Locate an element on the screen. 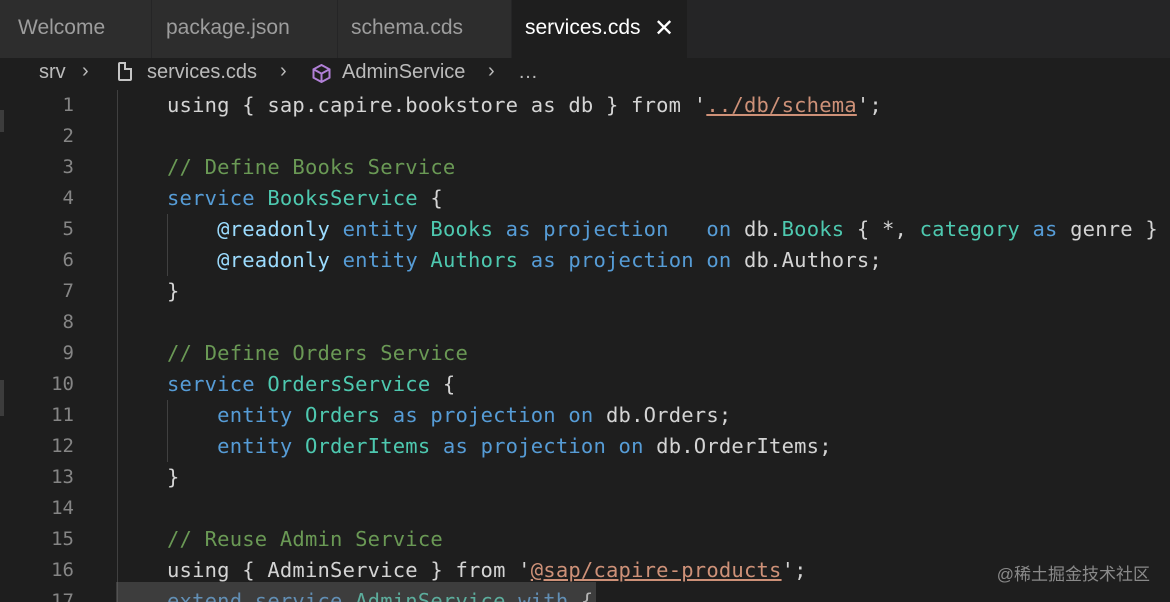 This screenshot has width=1170, height=602. tab-services-cds: services.cds ✕ is located at coordinates (600, 29).